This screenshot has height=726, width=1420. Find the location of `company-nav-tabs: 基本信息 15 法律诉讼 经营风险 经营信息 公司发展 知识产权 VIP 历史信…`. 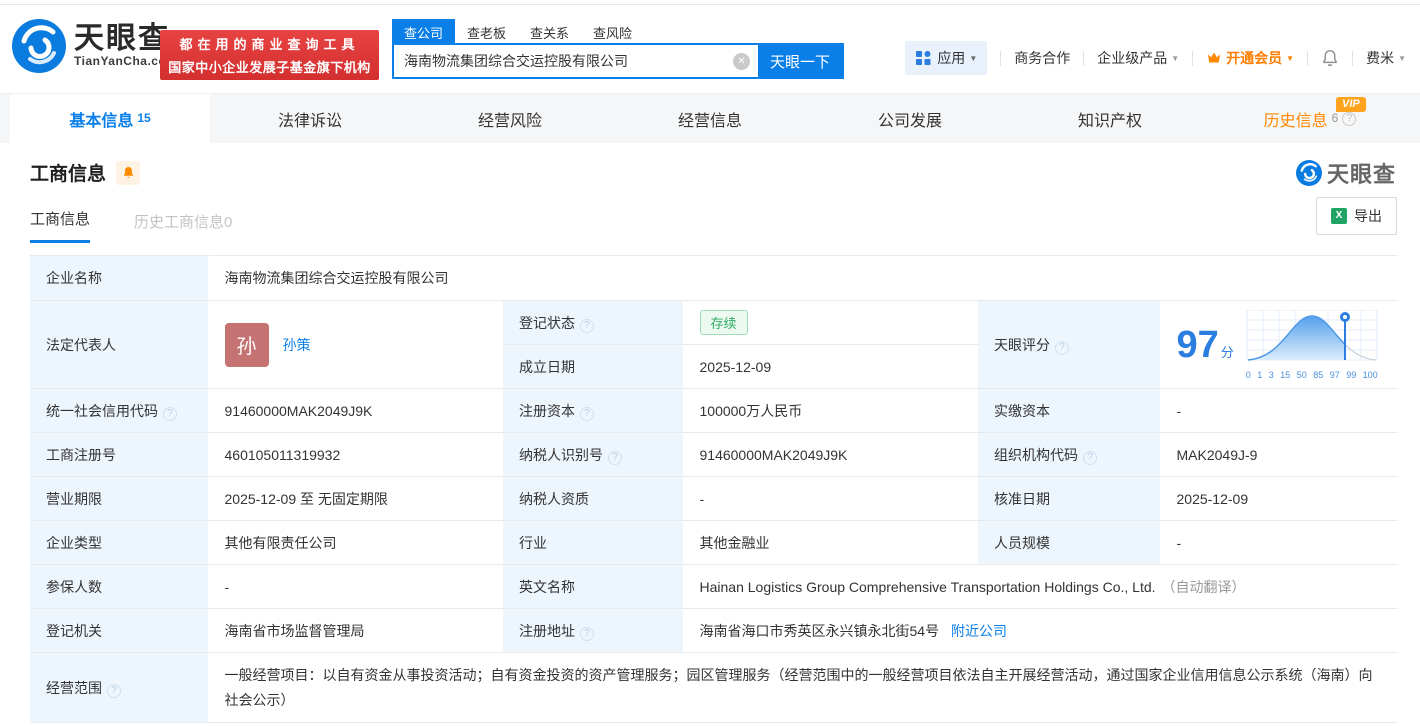

company-nav-tabs: 基本信息 15 法律诉讼 经营风险 经营信息 公司发展 知识产权 VIP 历史信… is located at coordinates (710, 118).